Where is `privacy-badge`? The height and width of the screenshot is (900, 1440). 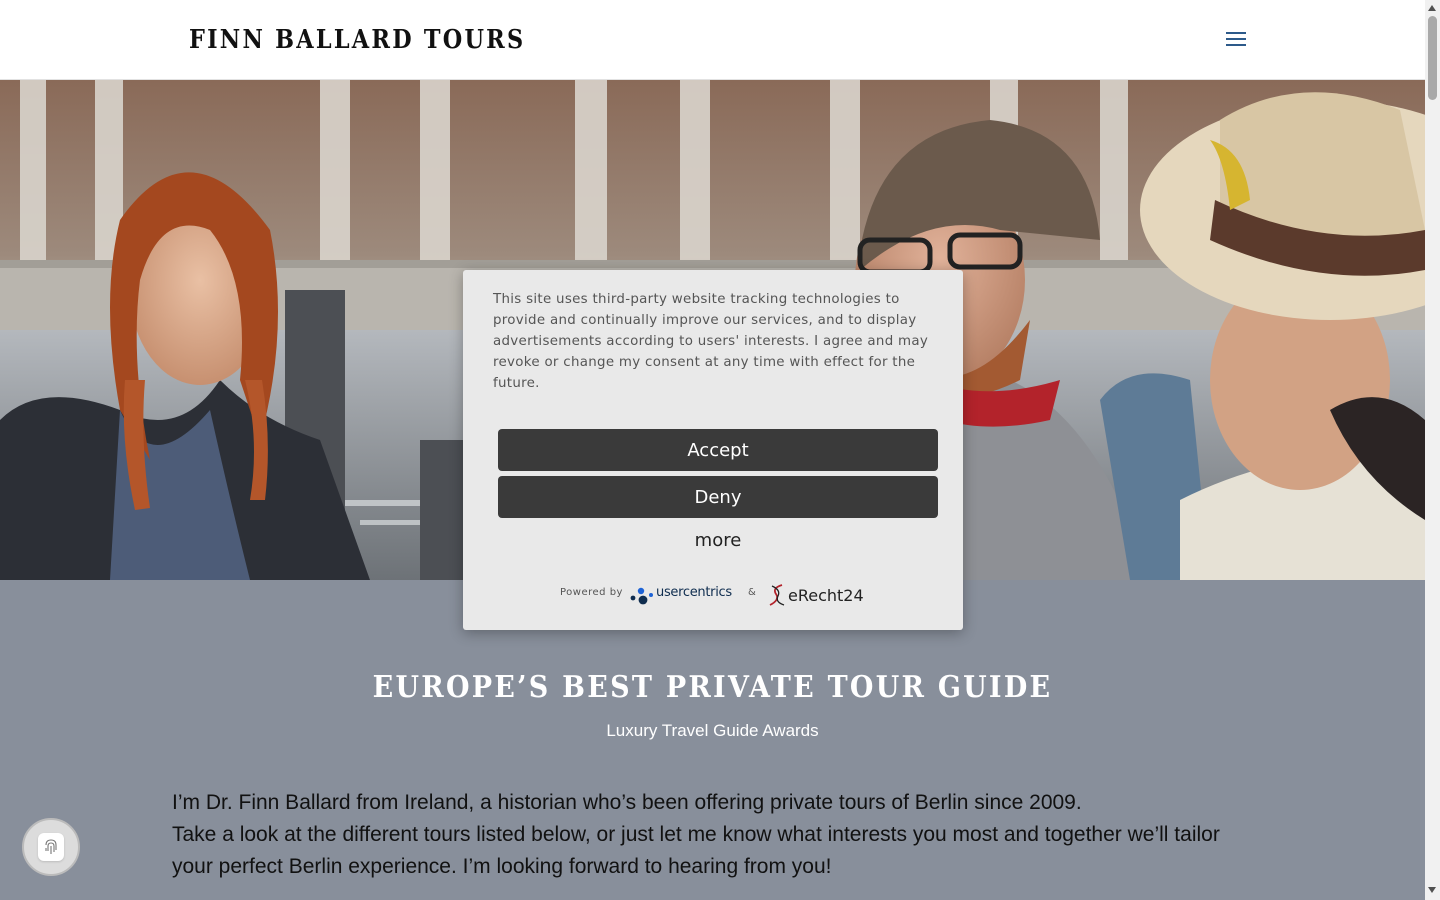 privacy-badge is located at coordinates (51, 847).